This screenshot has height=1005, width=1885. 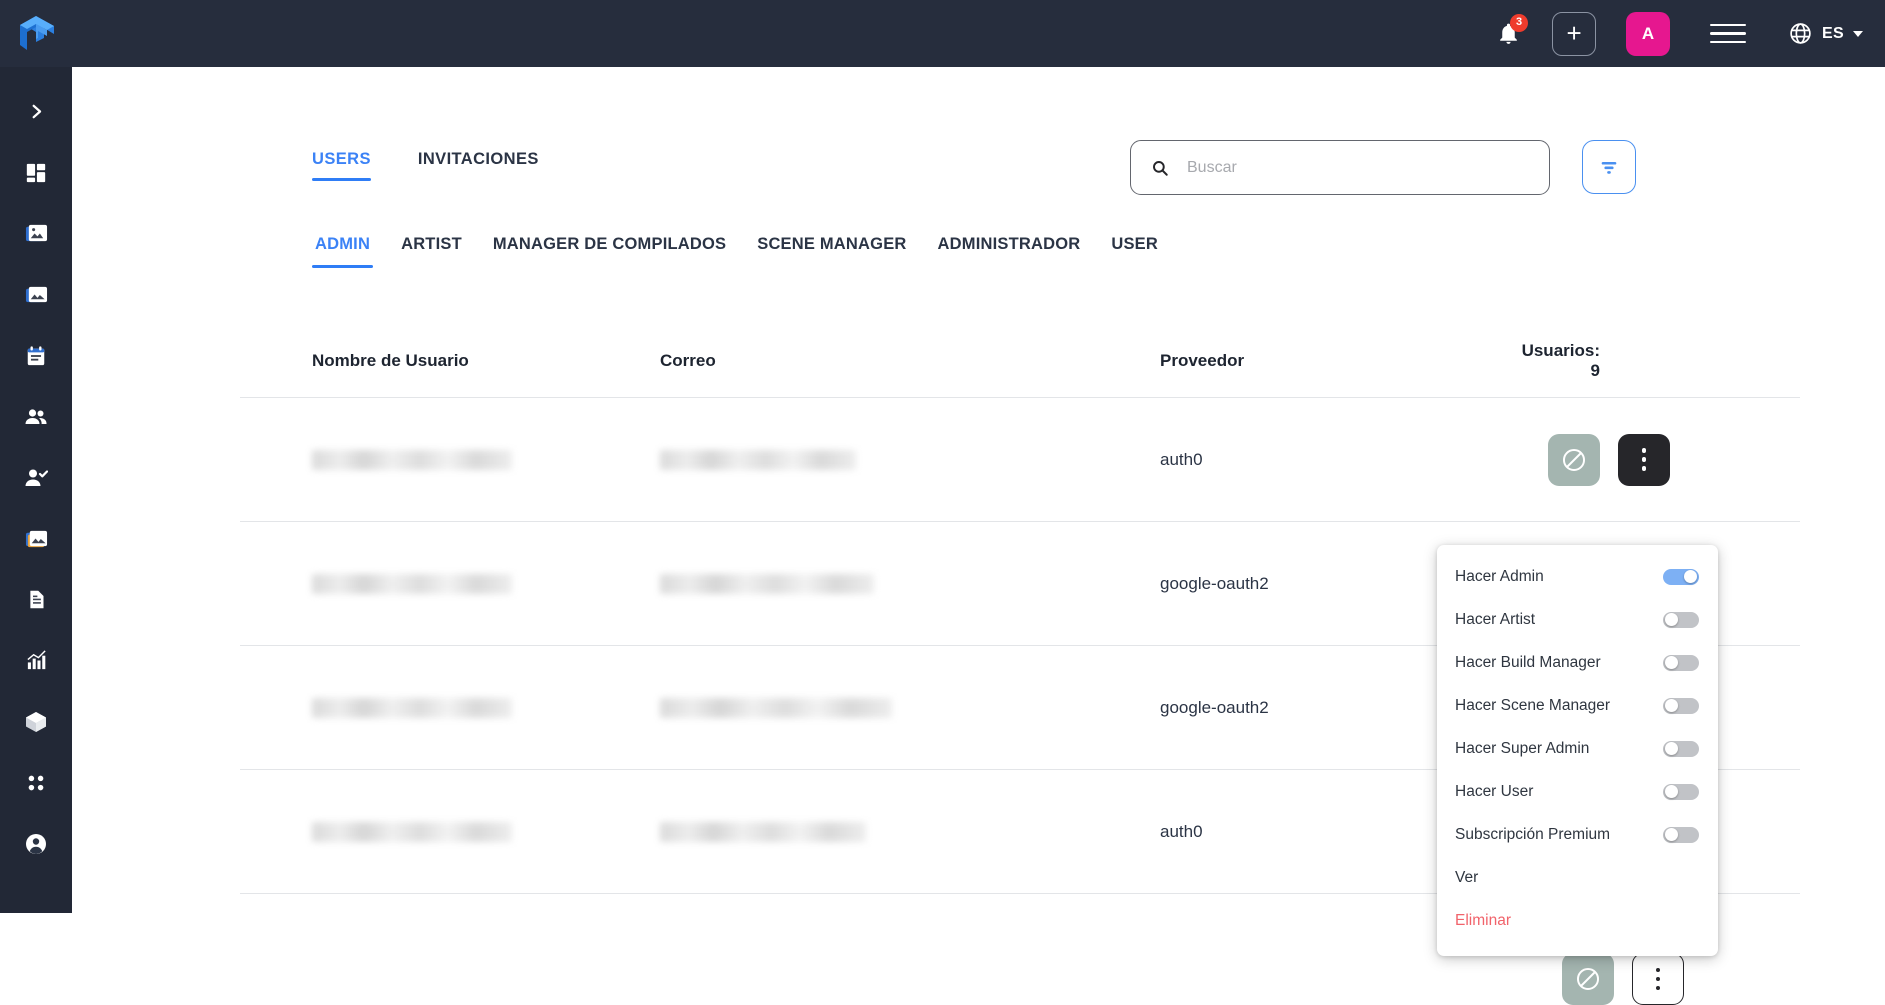 I want to click on menu-item-hacer-user: Hacer User, so click(x=1577, y=791).